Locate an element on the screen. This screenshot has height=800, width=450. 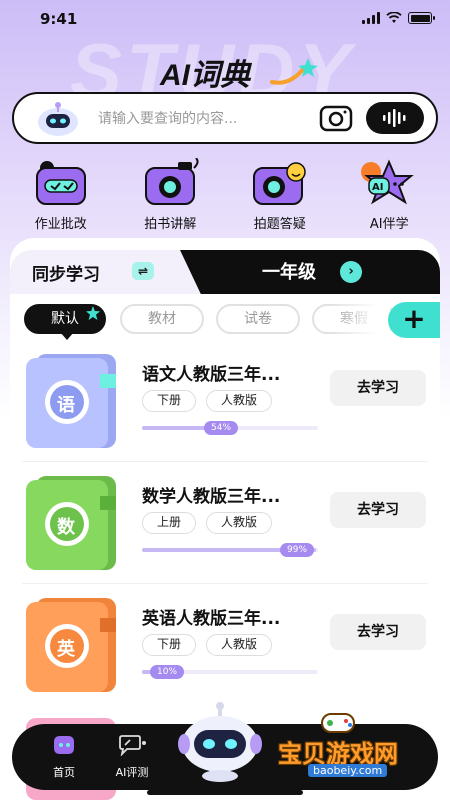
feature-question-camera: 拍题答疑 is located at coordinates (280, 195).